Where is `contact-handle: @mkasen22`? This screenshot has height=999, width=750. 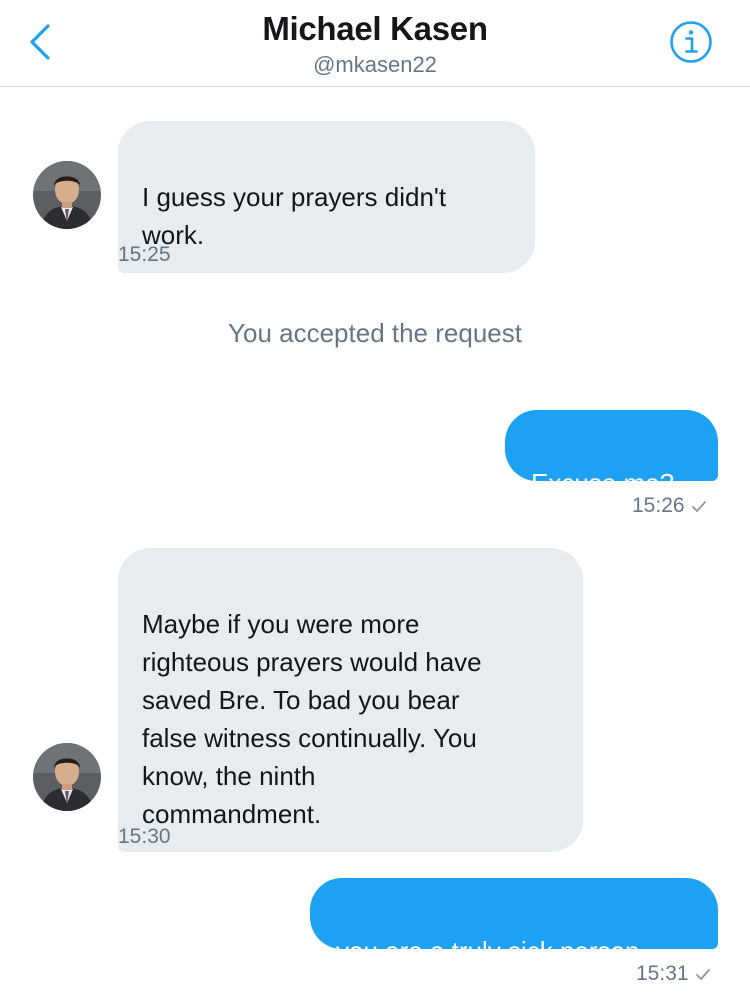 contact-handle: @mkasen22 is located at coordinates (375, 64).